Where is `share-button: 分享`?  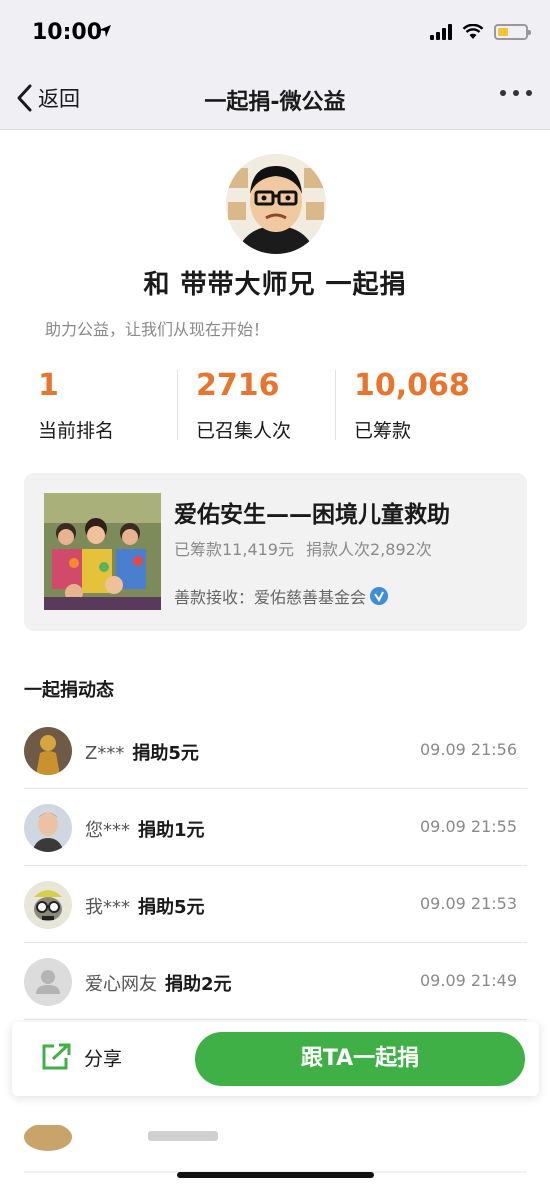 share-button: 分享 is located at coordinates (81, 1057).